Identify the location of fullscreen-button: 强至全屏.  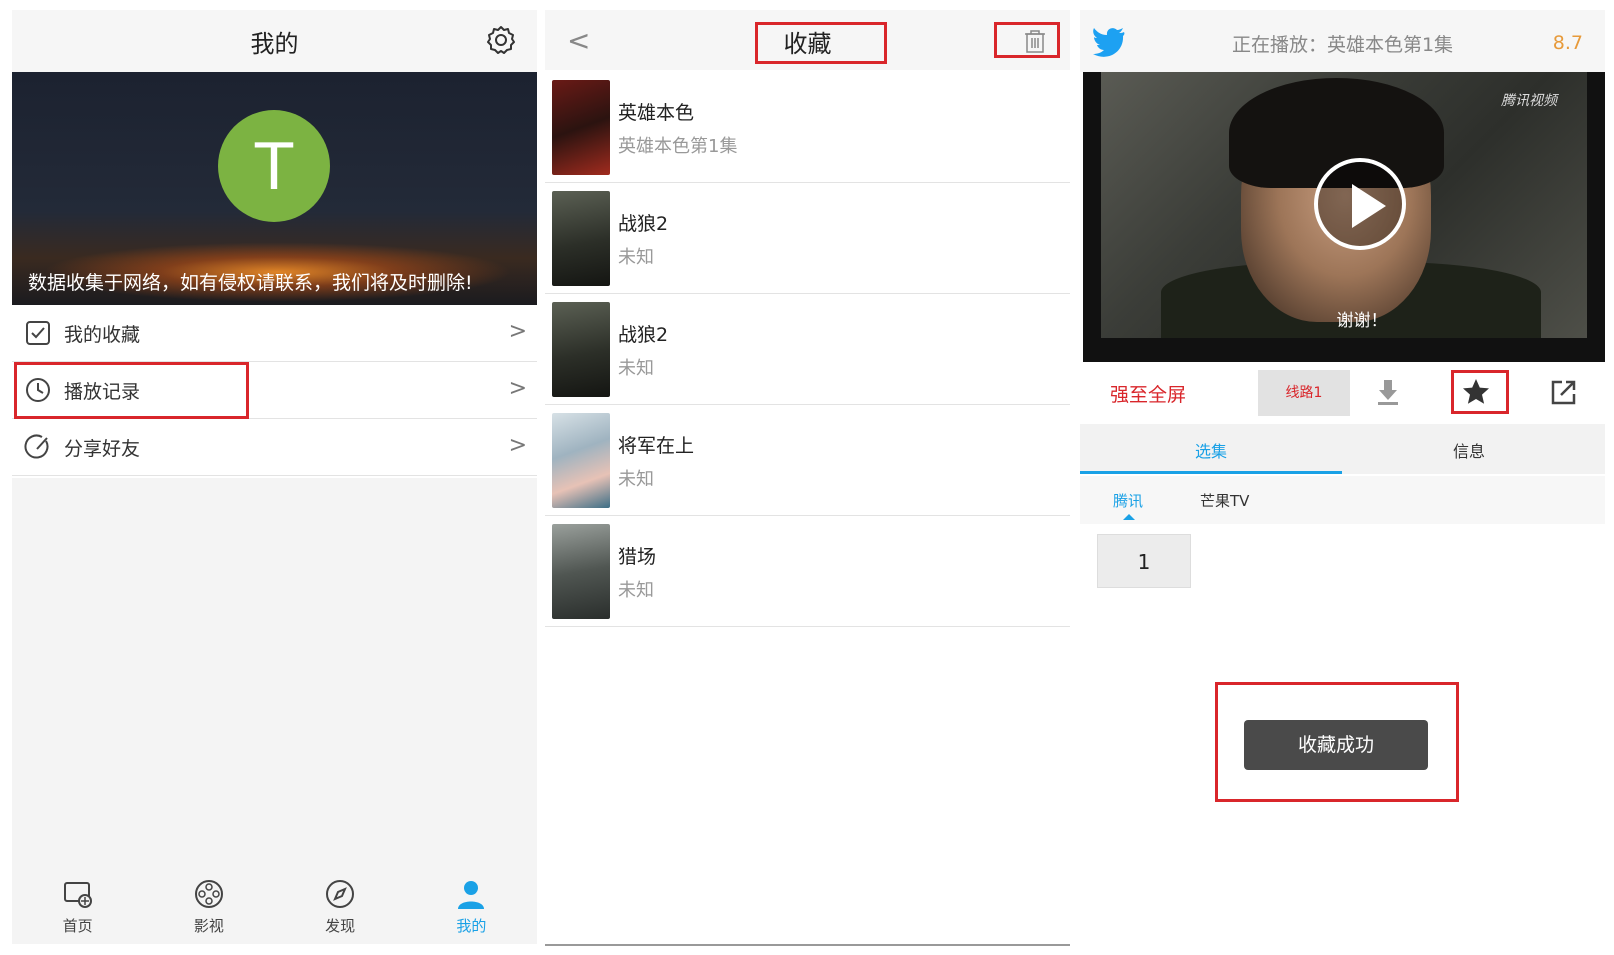
(1148, 393).